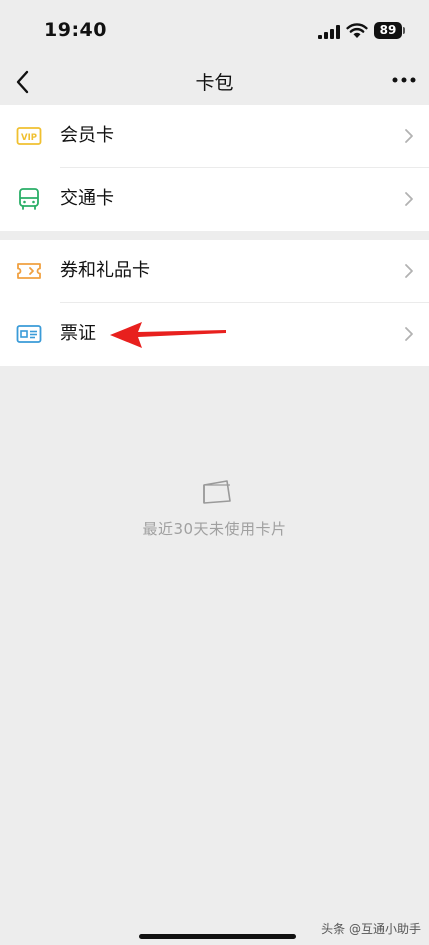 The height and width of the screenshot is (945, 429). What do you see at coordinates (214, 136) in the screenshot?
I see `list-item-membership-card: VIP 会员卡` at bounding box center [214, 136].